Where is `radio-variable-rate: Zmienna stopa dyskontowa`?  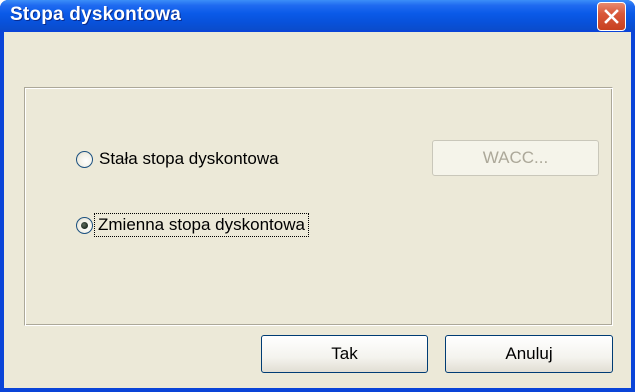 radio-variable-rate: Zmienna stopa dyskontowa is located at coordinates (192, 225).